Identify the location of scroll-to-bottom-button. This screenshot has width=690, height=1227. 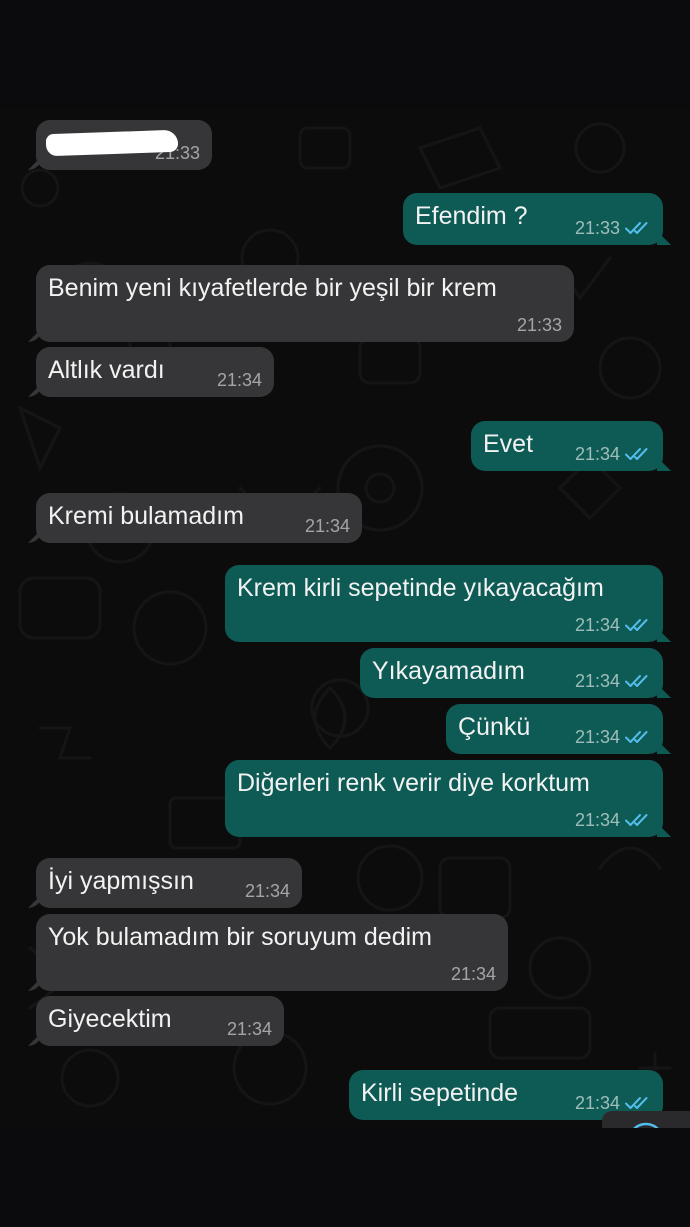
(646, 1119).